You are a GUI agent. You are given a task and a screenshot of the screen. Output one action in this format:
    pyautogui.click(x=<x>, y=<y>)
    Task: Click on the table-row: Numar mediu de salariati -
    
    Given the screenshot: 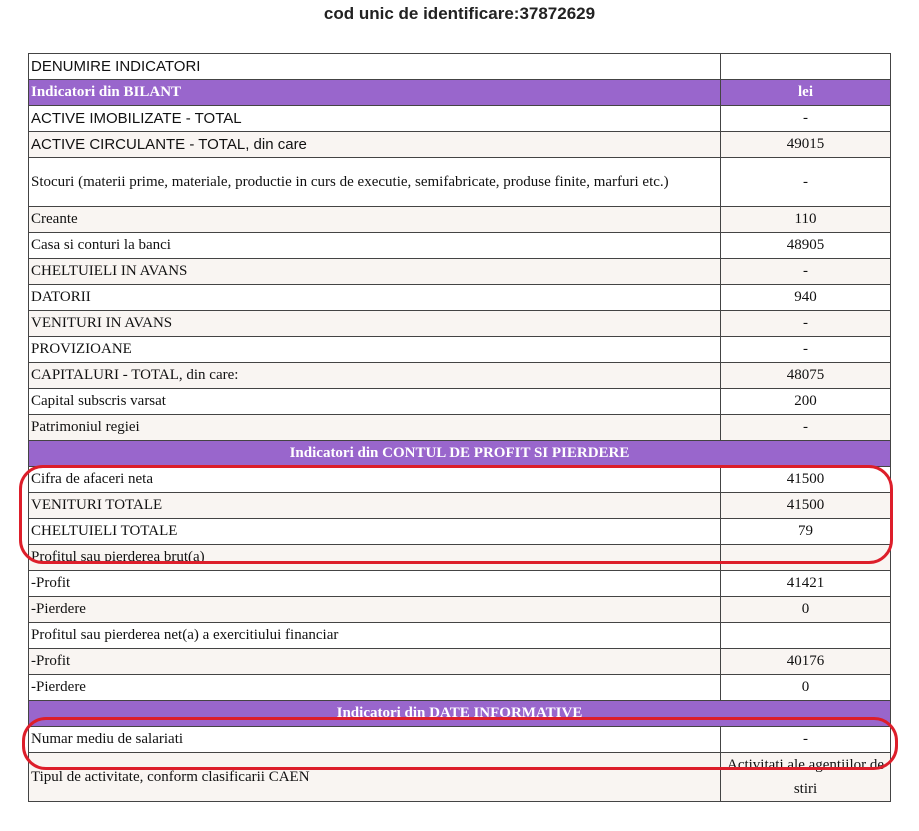 What is the action you would take?
    pyautogui.click(x=459, y=739)
    